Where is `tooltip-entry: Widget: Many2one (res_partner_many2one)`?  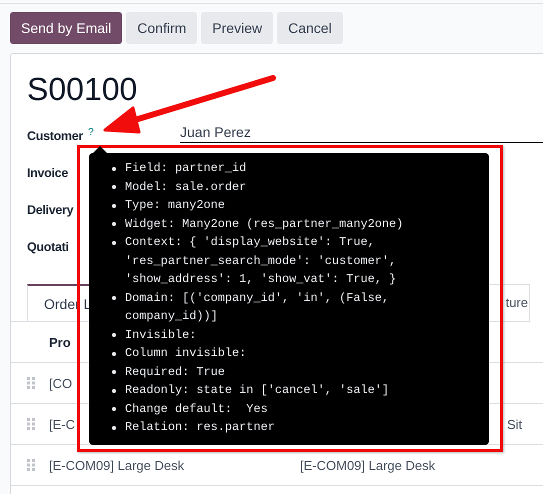 tooltip-entry: Widget: Many2one (res_partner_many2one) is located at coordinates (264, 224).